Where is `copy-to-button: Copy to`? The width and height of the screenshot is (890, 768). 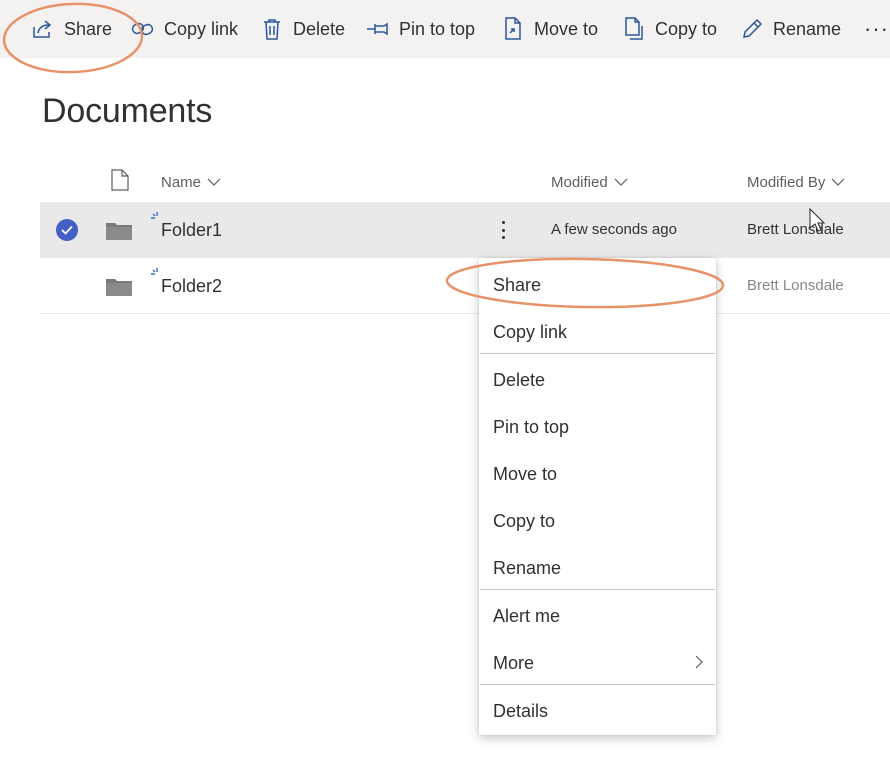 copy-to-button: Copy to is located at coordinates (669, 29).